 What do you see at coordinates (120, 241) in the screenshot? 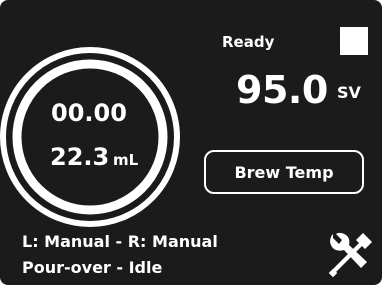
I see `kettle-mode-line: L: Manual - R: Manual` at bounding box center [120, 241].